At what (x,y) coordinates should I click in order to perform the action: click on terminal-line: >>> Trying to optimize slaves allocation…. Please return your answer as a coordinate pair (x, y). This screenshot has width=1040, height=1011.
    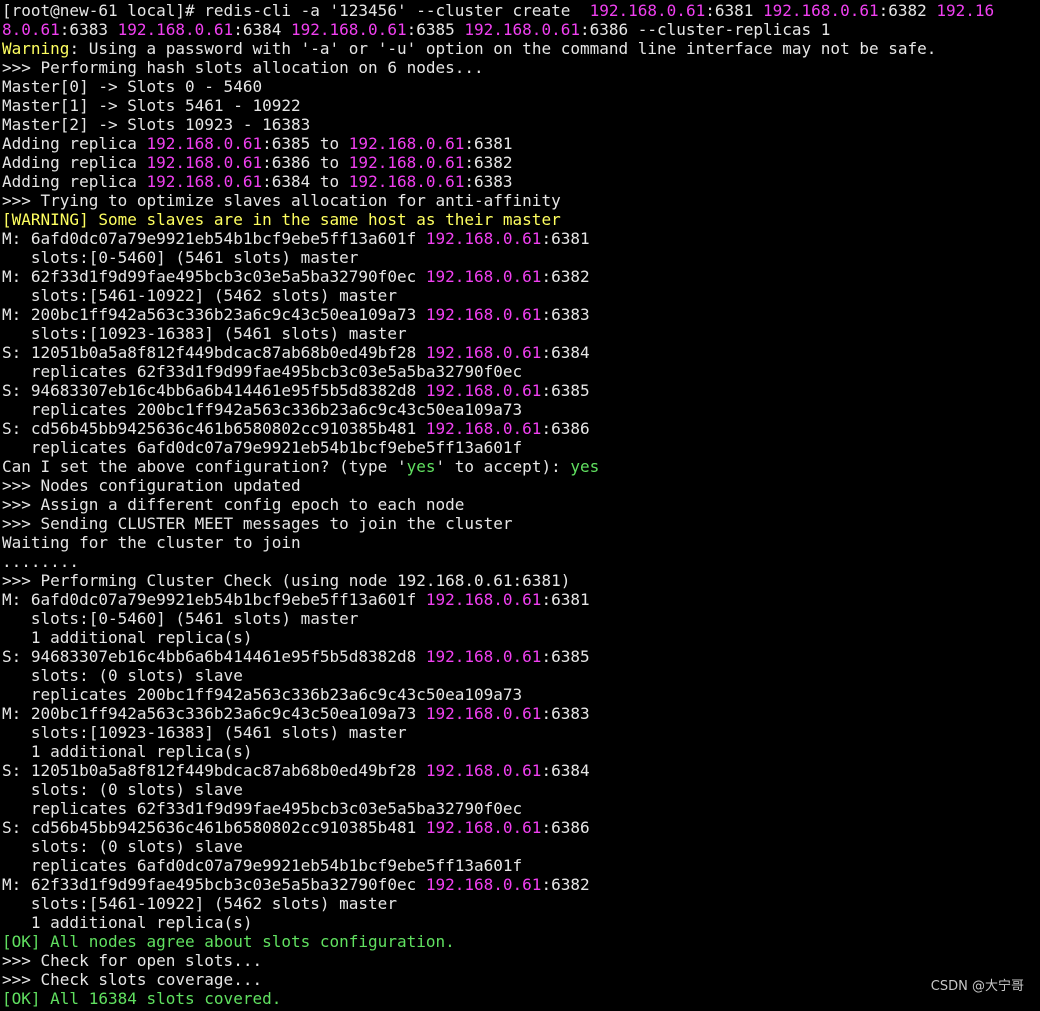
    Looking at the image, I should click on (520, 200).